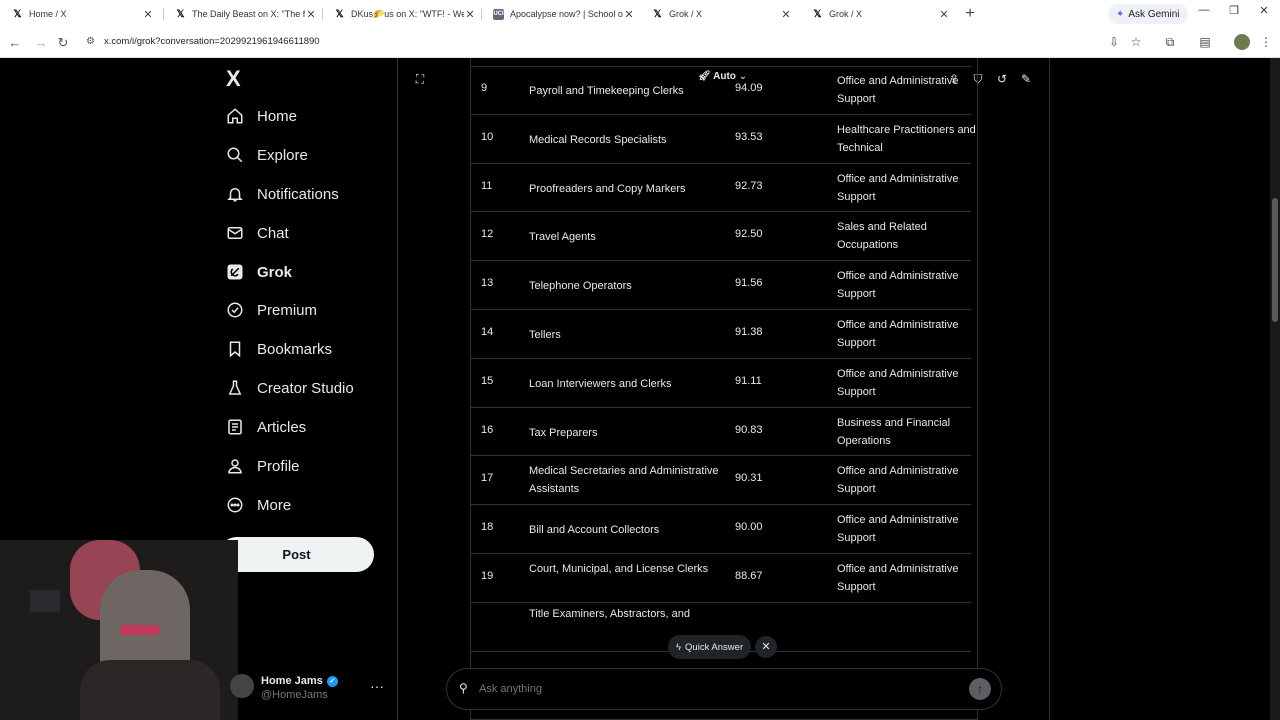  I want to click on extensions-icon: ⧉, so click(1170, 42).